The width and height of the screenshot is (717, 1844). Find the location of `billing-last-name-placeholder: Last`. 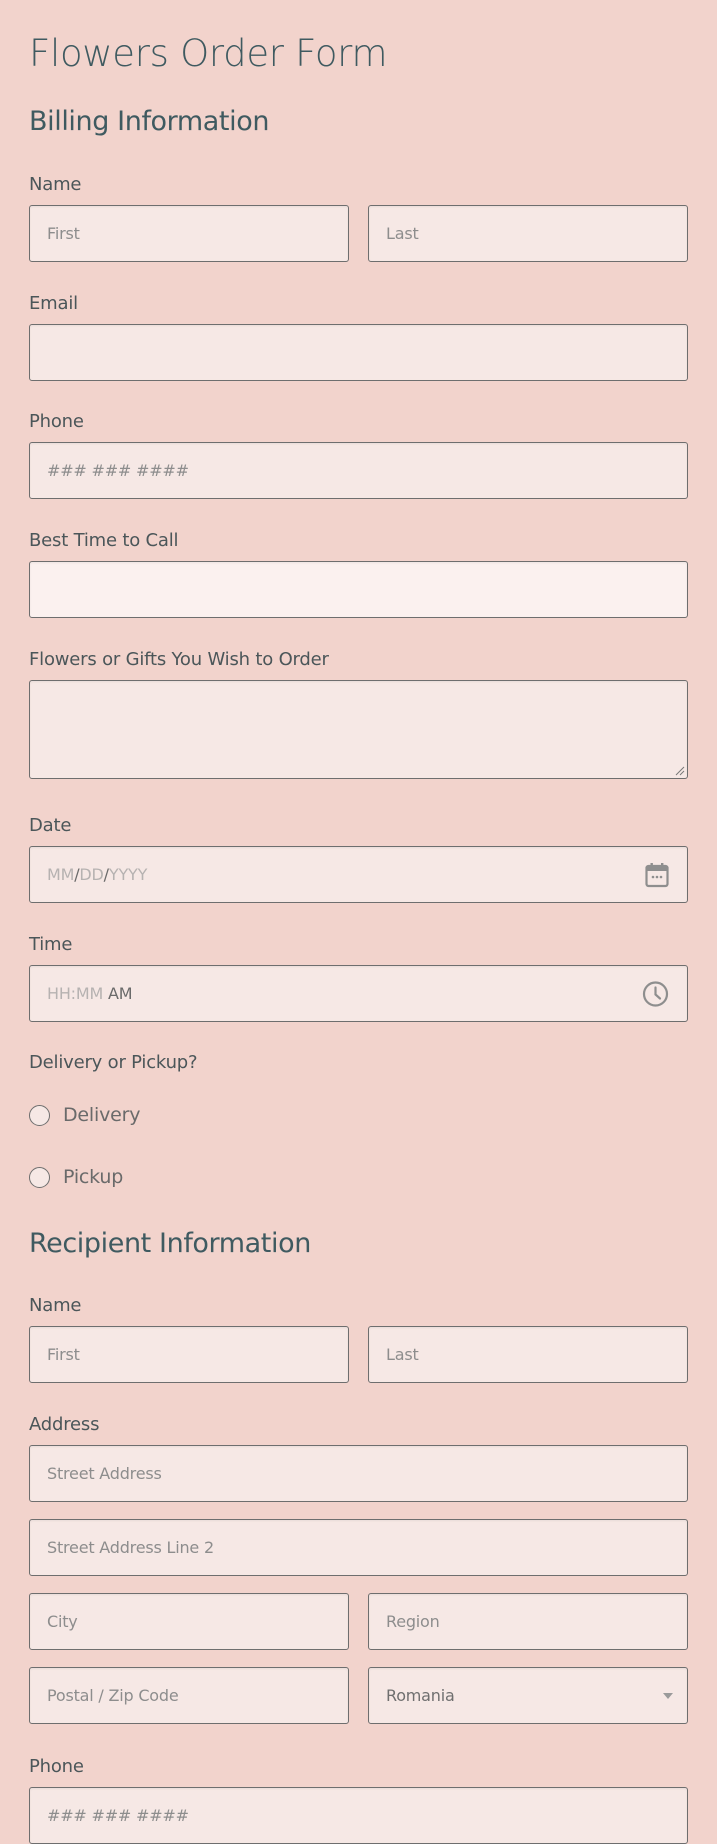

billing-last-name-placeholder: Last is located at coordinates (402, 233).